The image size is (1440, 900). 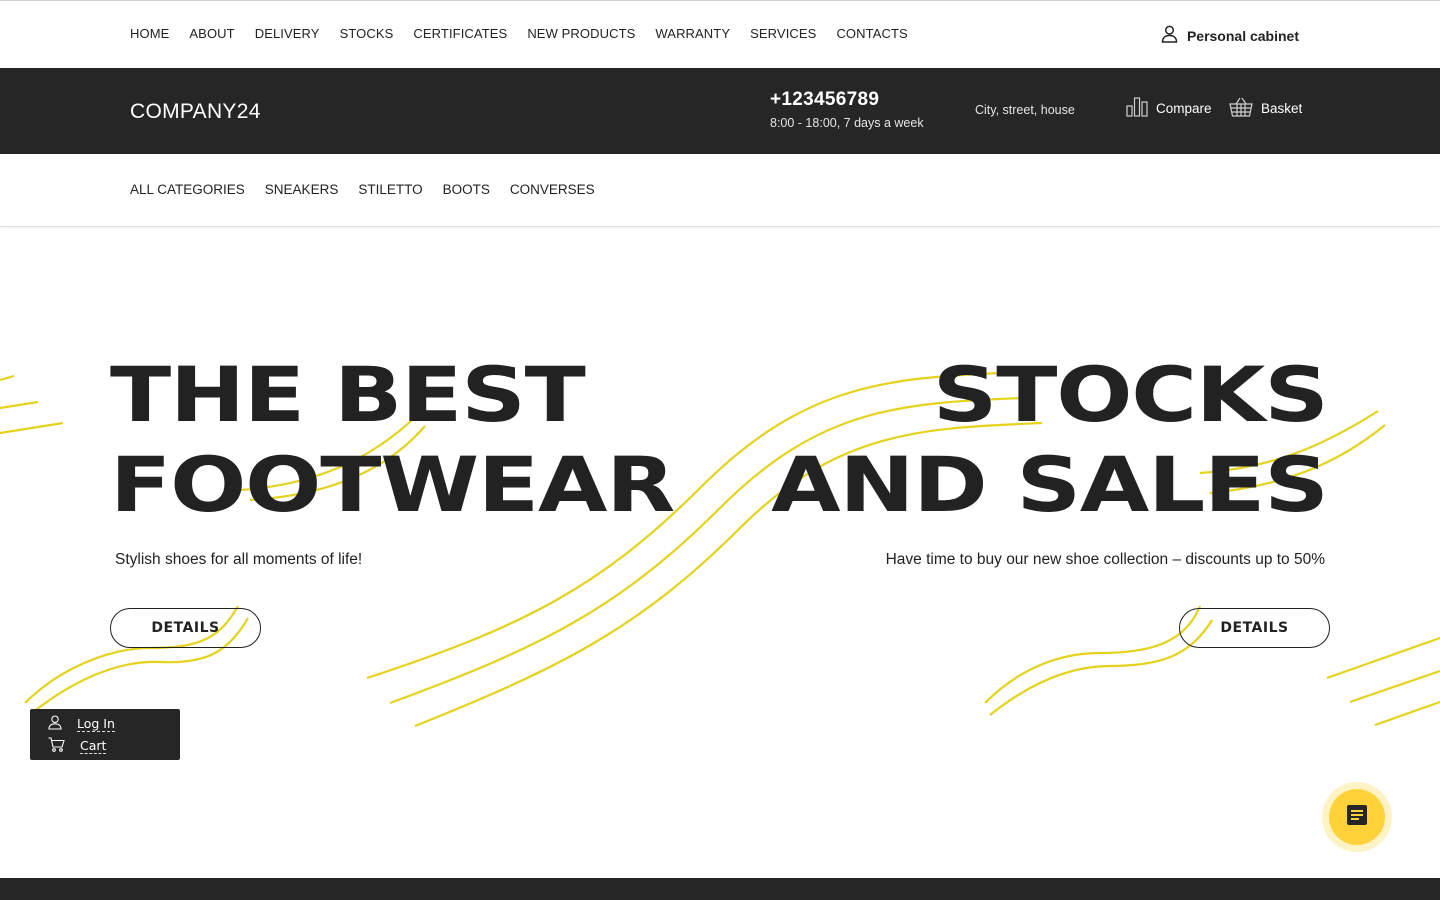 I want to click on phone-number: +123456789, so click(x=824, y=100).